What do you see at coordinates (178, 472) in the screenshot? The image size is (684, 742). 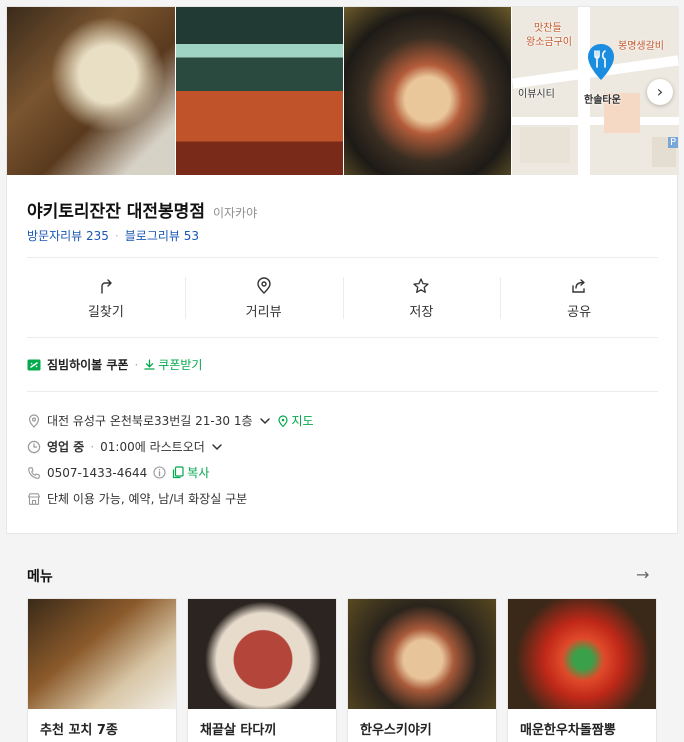 I see `copy-icon` at bounding box center [178, 472].